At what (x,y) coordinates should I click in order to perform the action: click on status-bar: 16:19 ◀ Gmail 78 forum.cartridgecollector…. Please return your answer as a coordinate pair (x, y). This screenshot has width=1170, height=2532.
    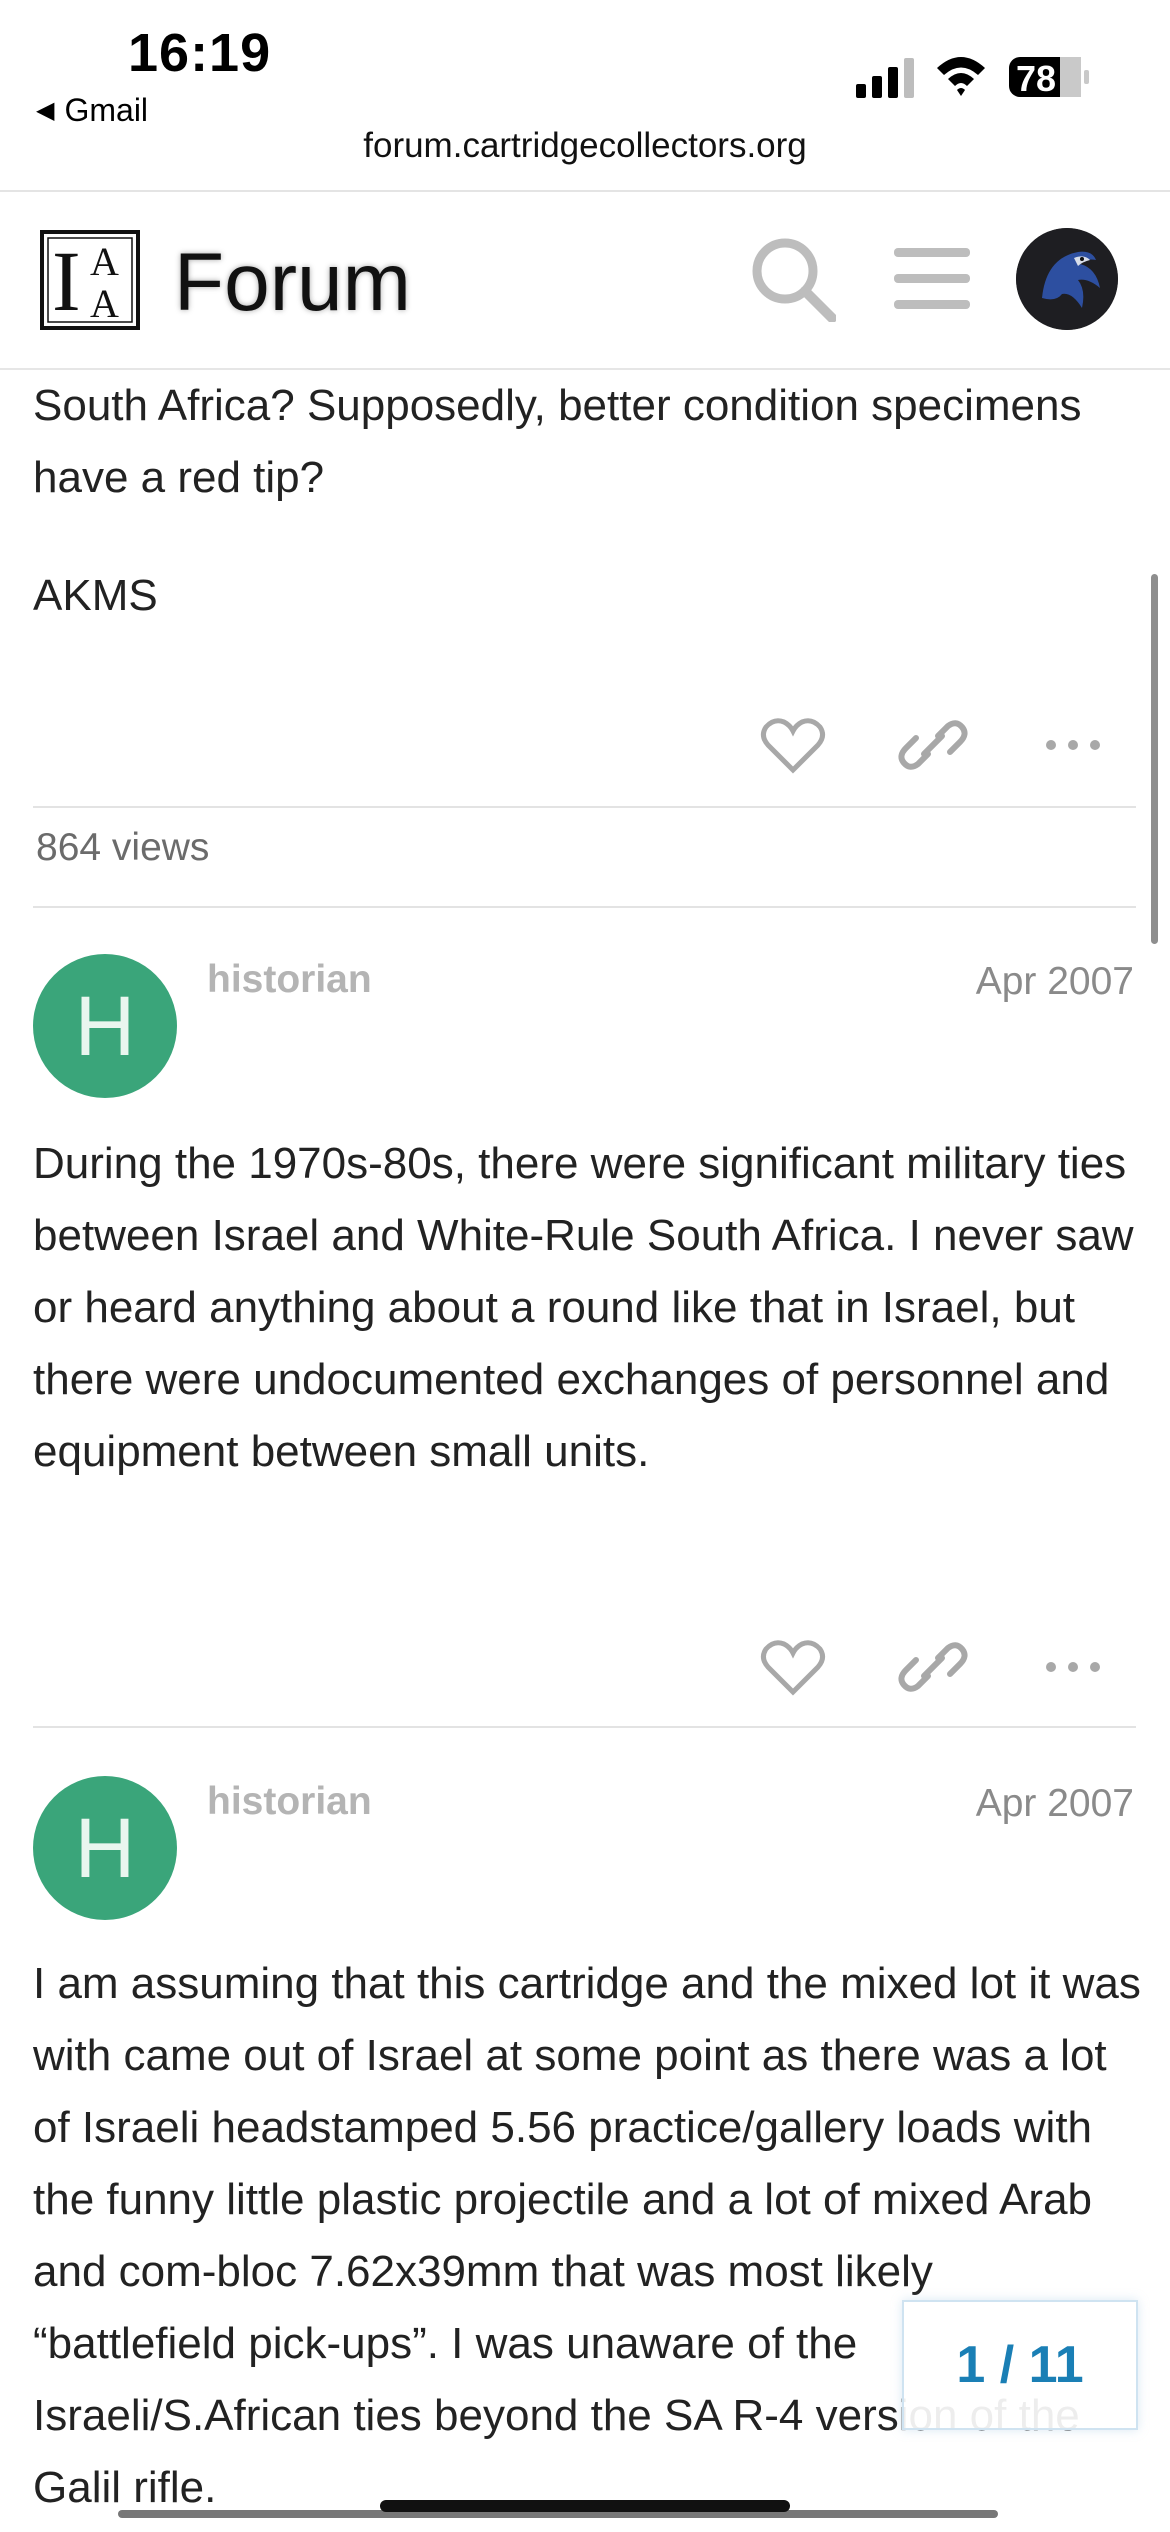
    Looking at the image, I should click on (585, 96).